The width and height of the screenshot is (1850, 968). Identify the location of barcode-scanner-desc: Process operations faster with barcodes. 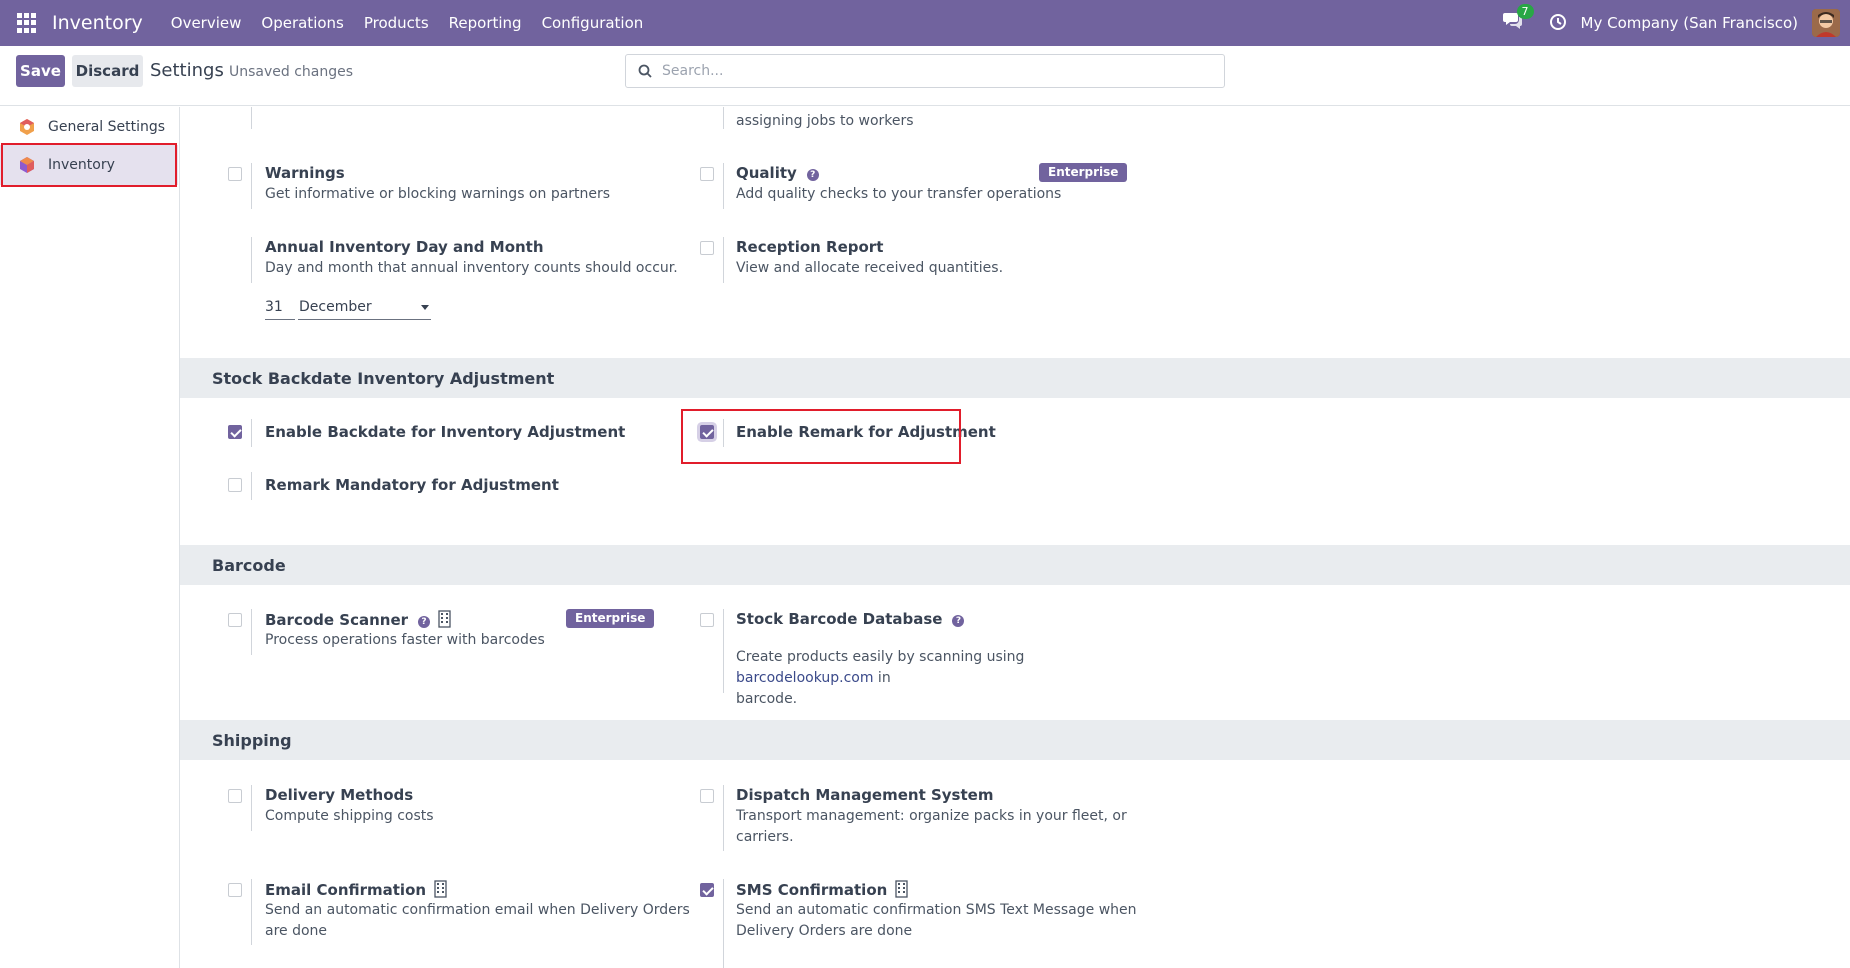
(405, 640).